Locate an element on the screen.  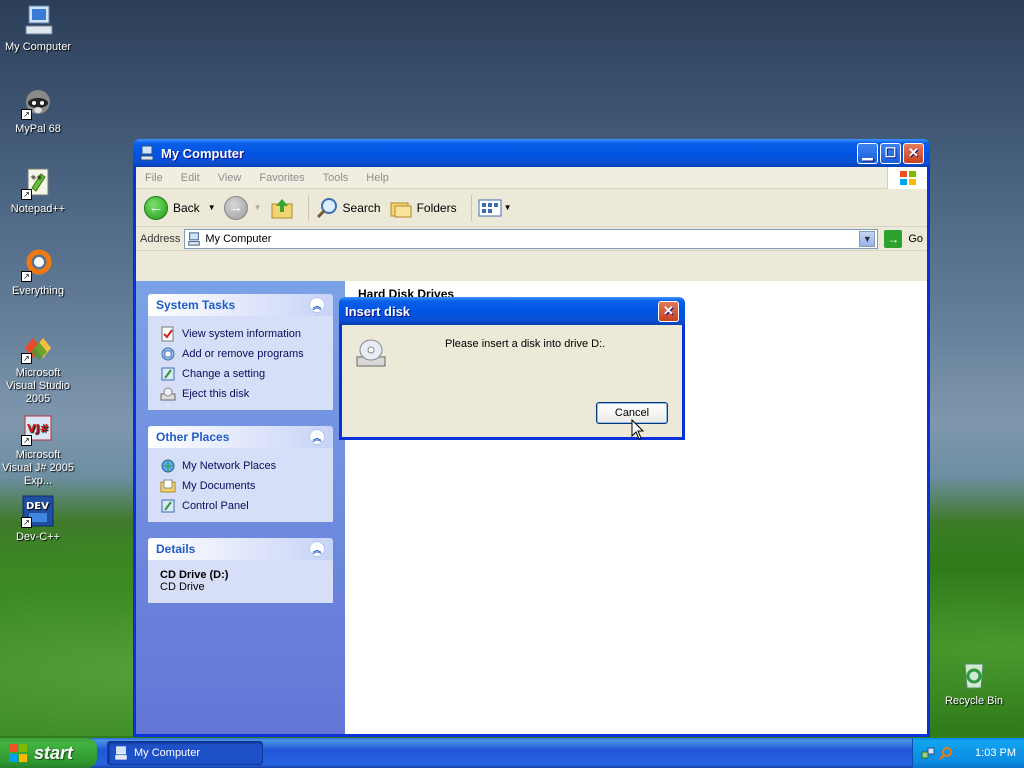
dev-cpp-icon: DEV ↗ is located at coordinates (38, 511).